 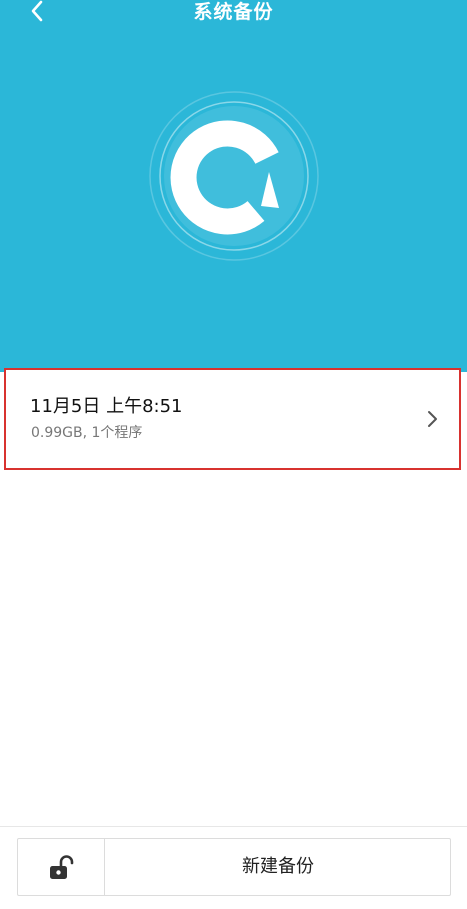 What do you see at coordinates (233, 12) in the screenshot?
I see `page-title: 系统备份` at bounding box center [233, 12].